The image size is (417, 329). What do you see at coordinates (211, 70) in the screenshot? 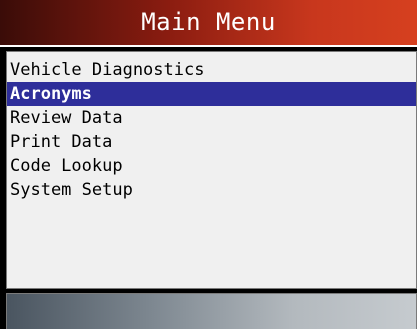
I see `menu-item-vehicle-diagnostics: Vehicle Diagnostics` at bounding box center [211, 70].